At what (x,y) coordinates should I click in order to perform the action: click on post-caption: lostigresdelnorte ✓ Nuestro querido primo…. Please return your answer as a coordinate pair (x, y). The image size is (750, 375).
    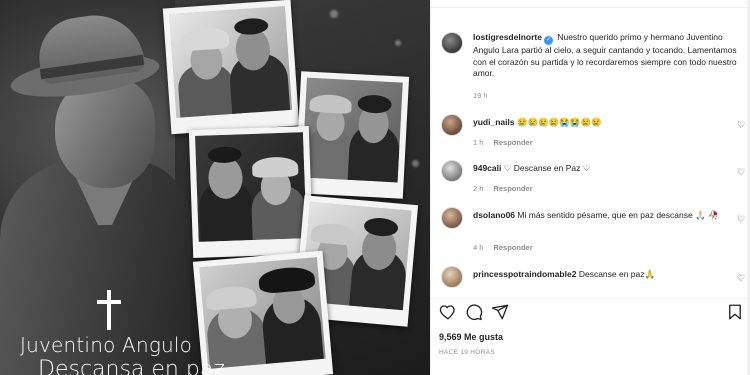
    Looking at the image, I should click on (608, 56).